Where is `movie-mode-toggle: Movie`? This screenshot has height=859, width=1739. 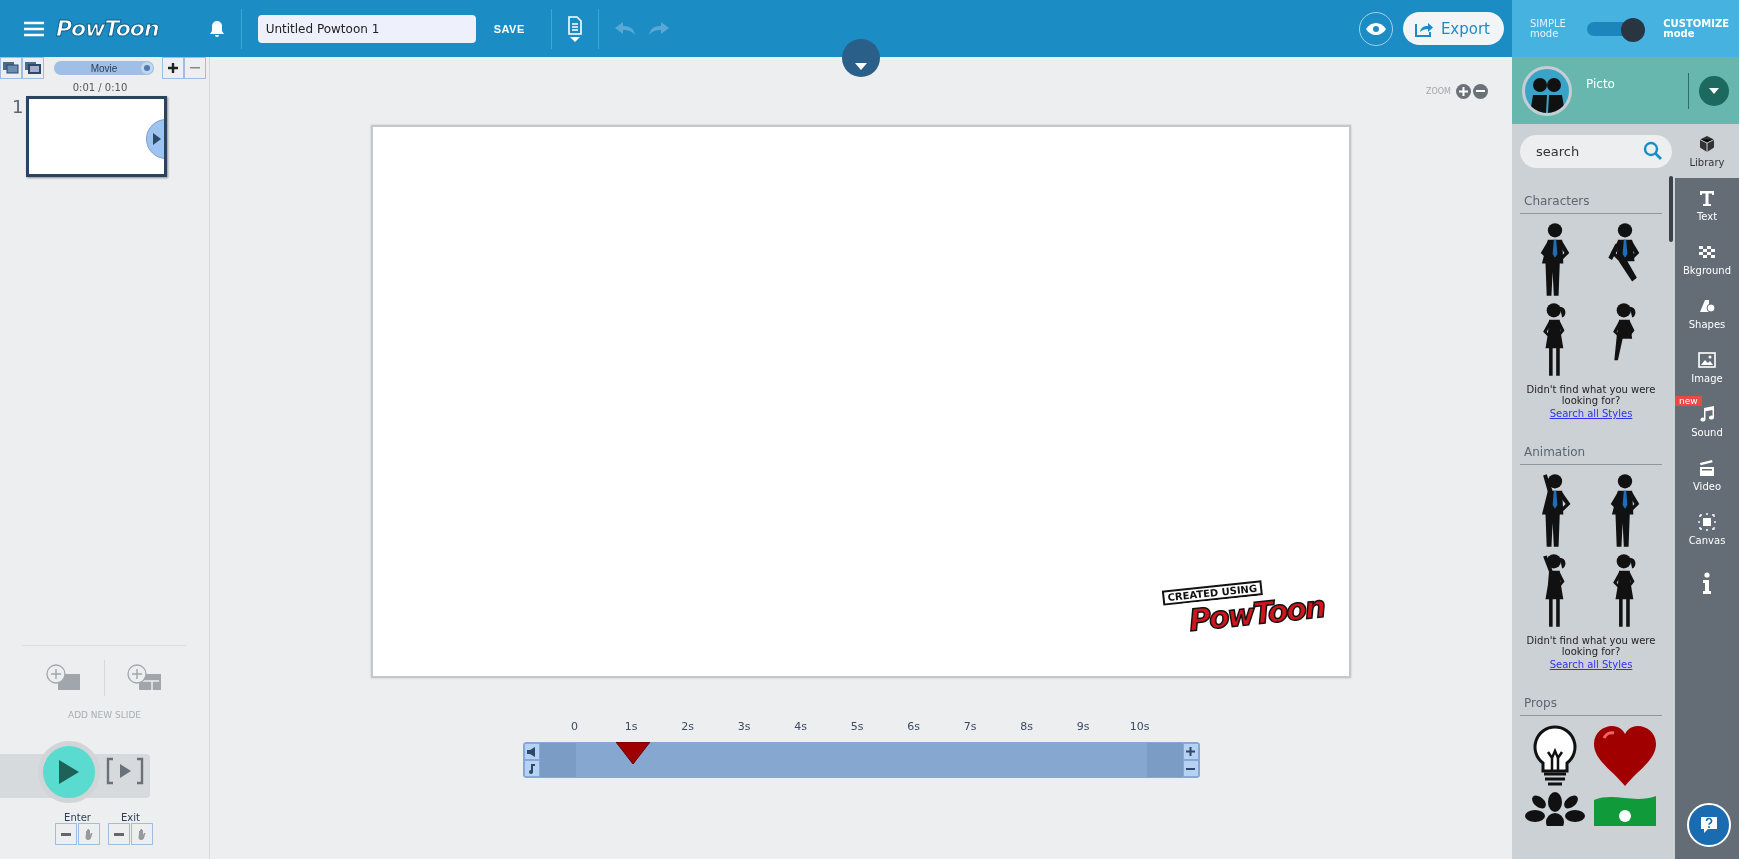
movie-mode-toggle: Movie is located at coordinates (104, 68).